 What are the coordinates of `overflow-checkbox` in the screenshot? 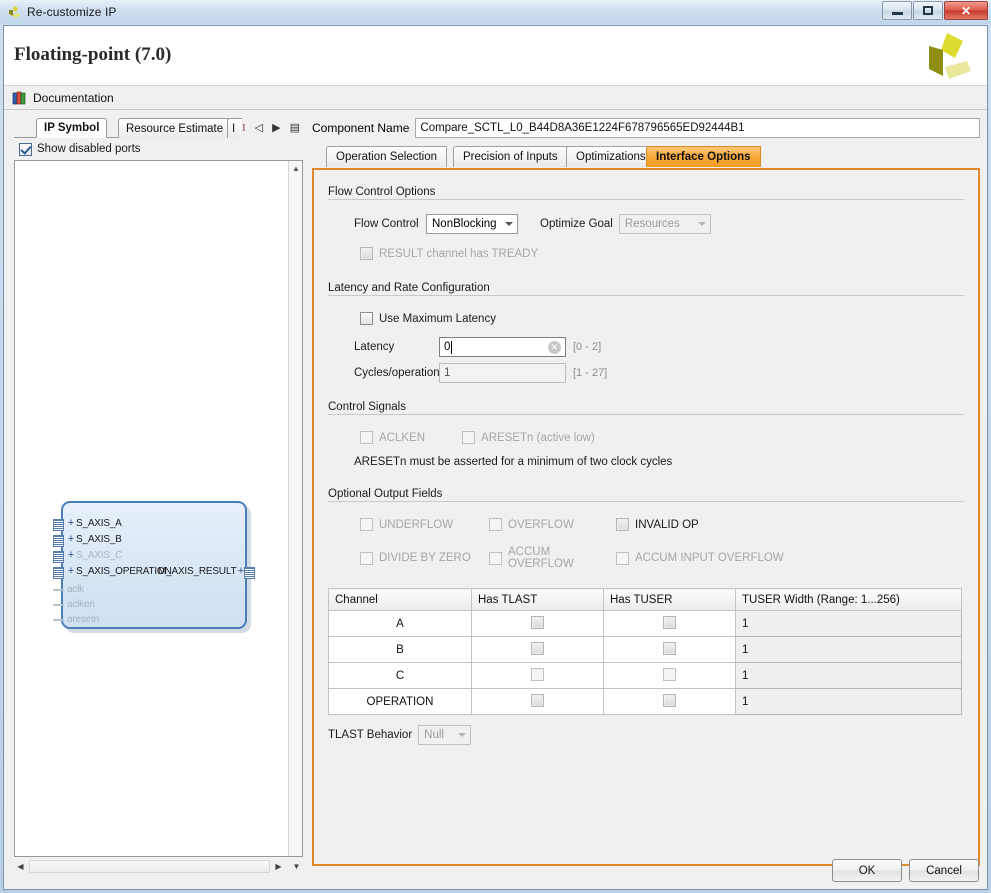 It's located at (495, 524).